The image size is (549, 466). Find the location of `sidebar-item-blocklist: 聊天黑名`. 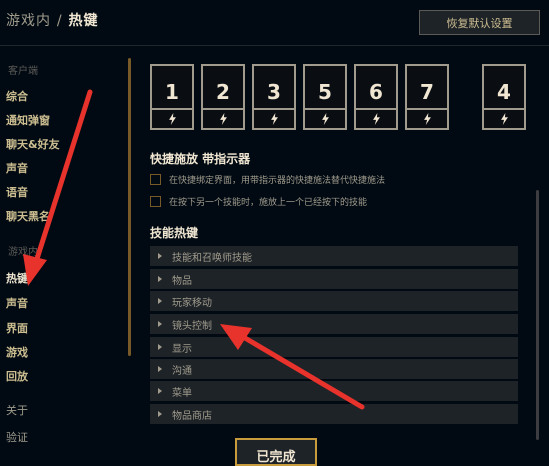

sidebar-item-blocklist: 聊天黑名 is located at coordinates (28, 216).